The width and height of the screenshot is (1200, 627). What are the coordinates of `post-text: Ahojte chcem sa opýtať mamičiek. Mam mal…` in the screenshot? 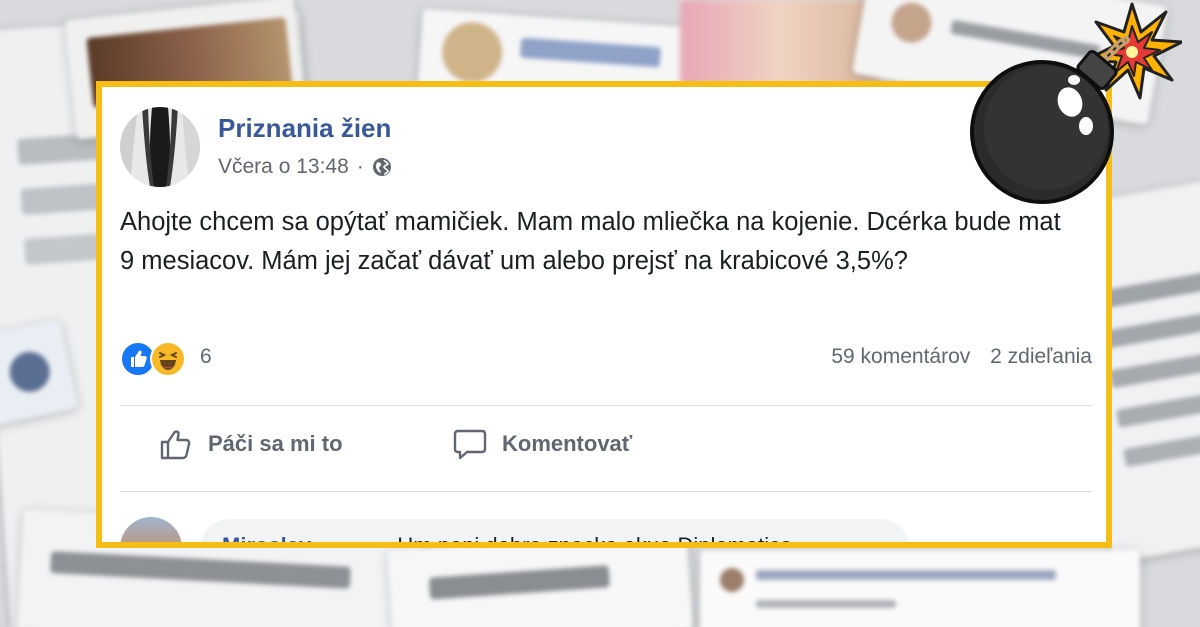 It's located at (590, 241).